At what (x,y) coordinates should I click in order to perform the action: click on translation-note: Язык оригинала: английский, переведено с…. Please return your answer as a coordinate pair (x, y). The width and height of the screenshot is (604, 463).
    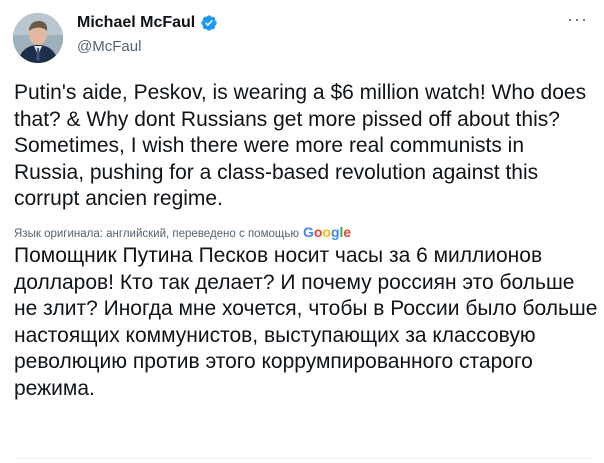
    Looking at the image, I should click on (156, 234).